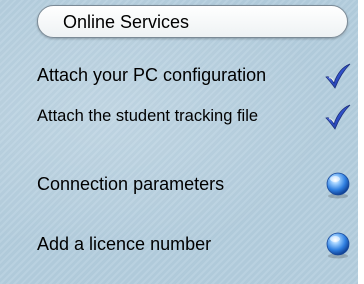 The width and height of the screenshot is (364, 284). I want to click on attach-student-tracking-file-label: Attach the student tracking file, so click(148, 116).